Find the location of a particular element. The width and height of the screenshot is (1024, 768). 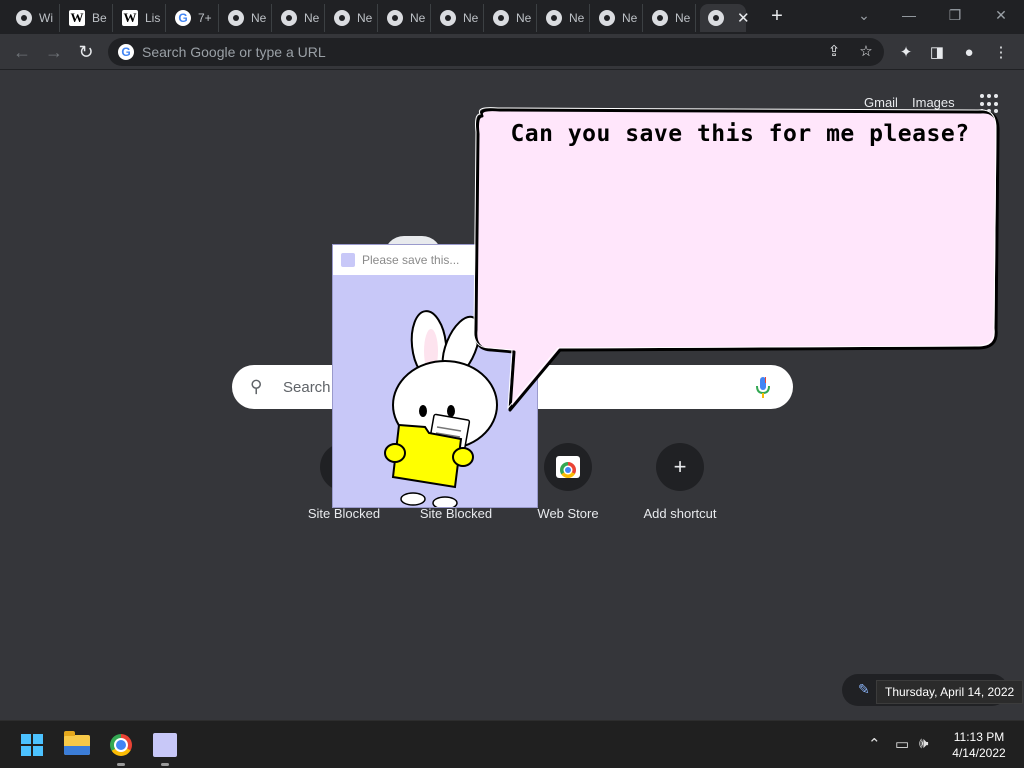

network-icon: ▭ is located at coordinates (902, 744).